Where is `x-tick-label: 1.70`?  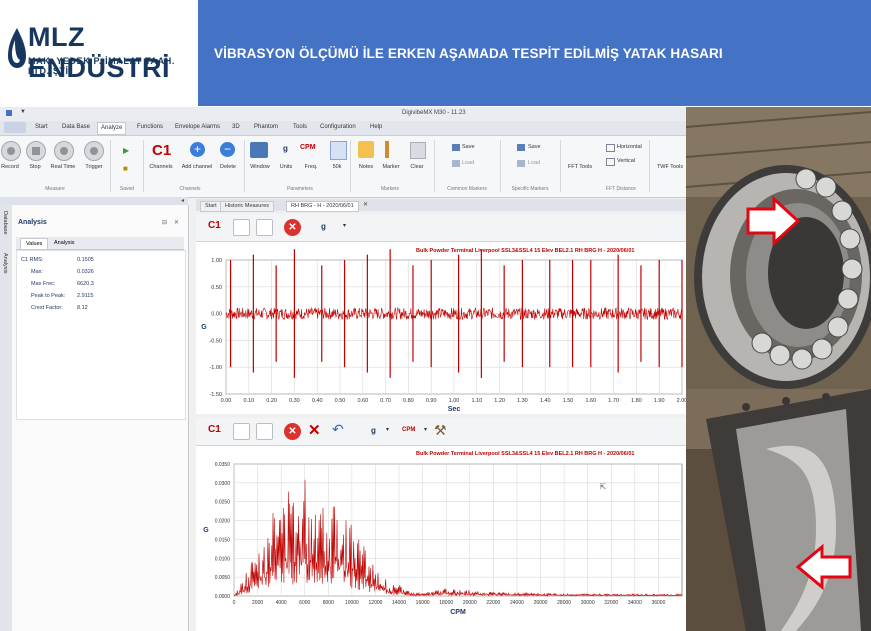 x-tick-label: 1.70 is located at coordinates (613, 401).